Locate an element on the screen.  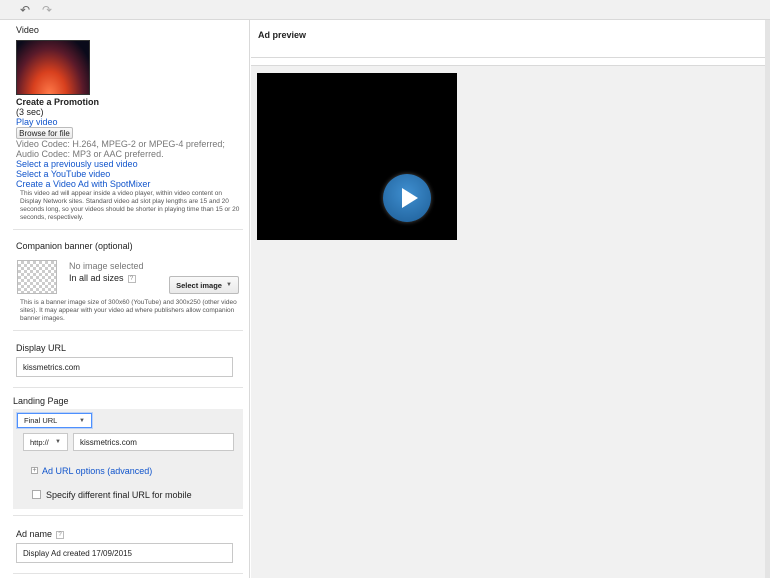
display-url-input: kissmetrics.com is located at coordinates (124, 367).